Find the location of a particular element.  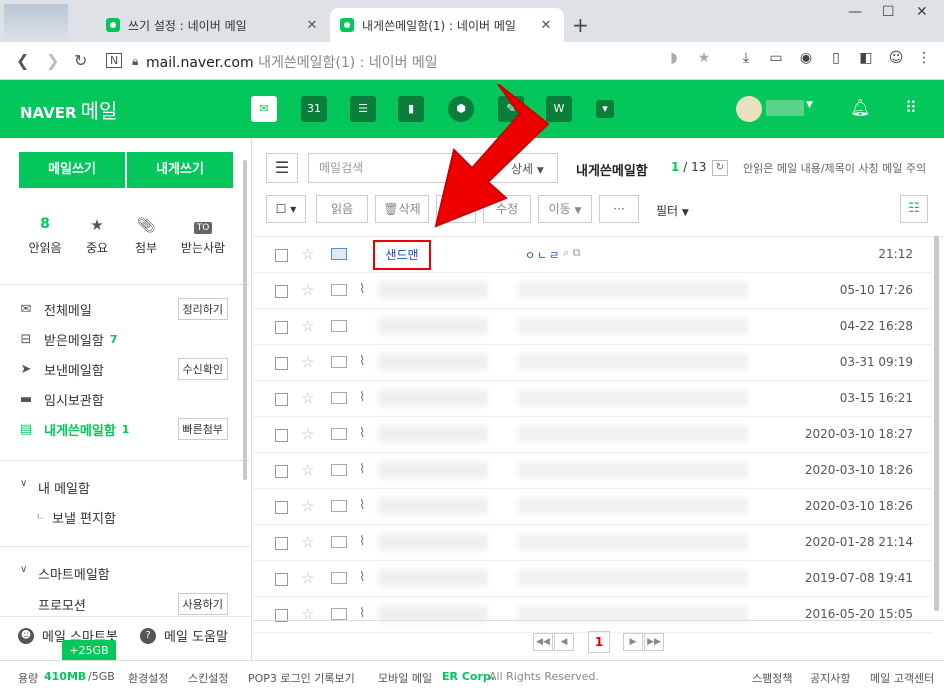

reader-icon: ▯ is located at coordinates (836, 60).